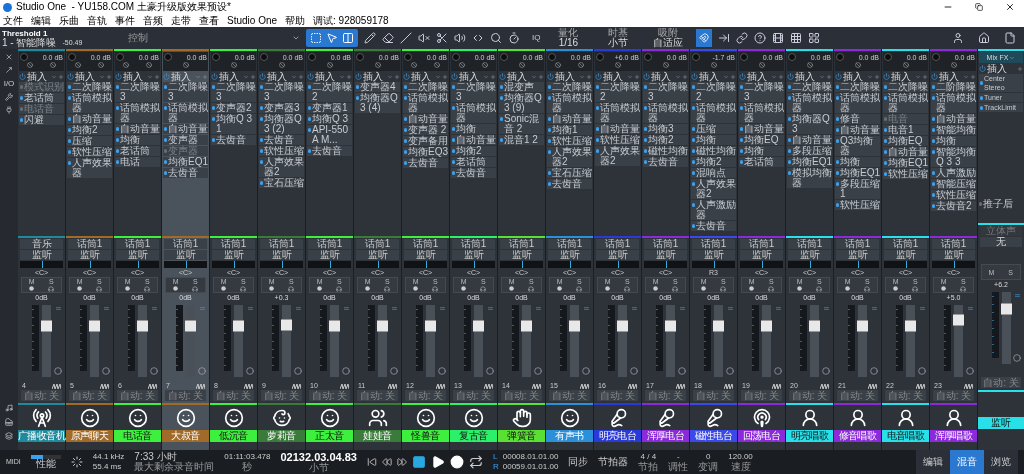 The width and height of the screenshot is (1024, 474). I want to click on piano-icon, so click(9, 422).